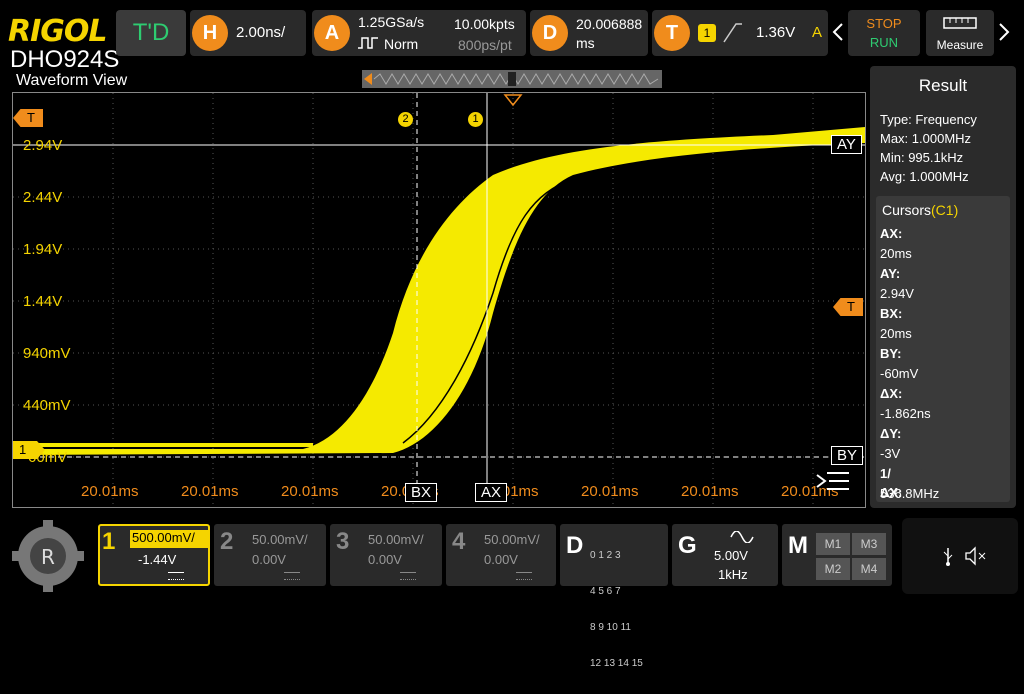 The image size is (1024, 694). What do you see at coordinates (421, 492) in the screenshot?
I see `cursor-bx-label: BX` at bounding box center [421, 492].